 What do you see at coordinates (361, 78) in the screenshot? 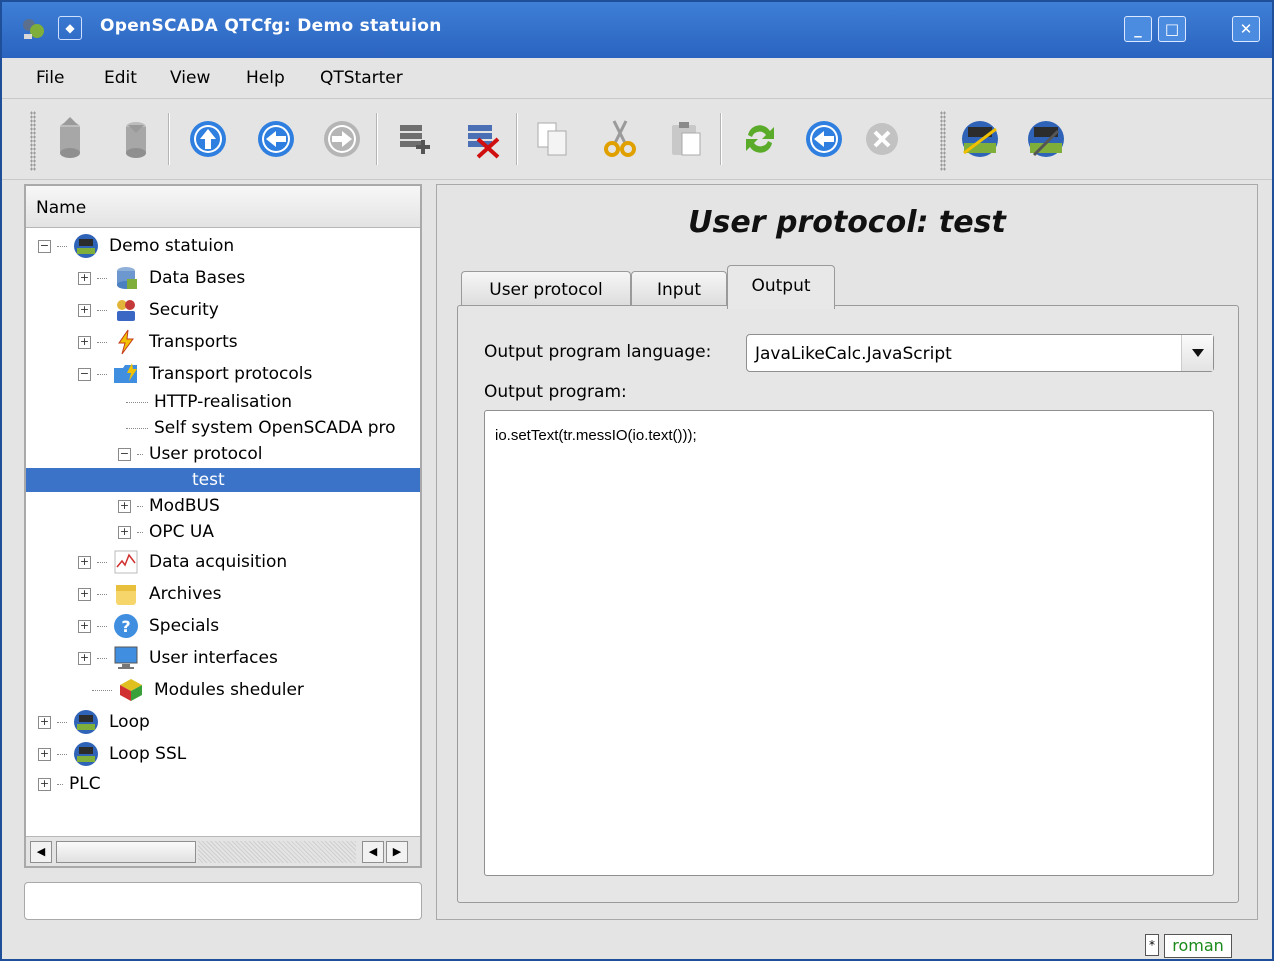
I see `menu-qtstarter: QTStarter` at bounding box center [361, 78].